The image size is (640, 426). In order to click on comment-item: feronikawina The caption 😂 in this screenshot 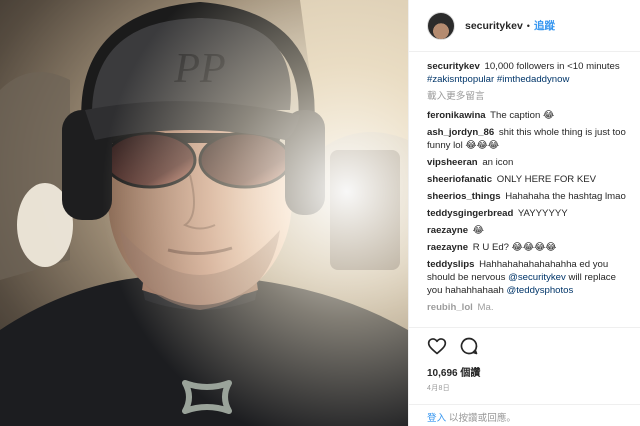, I will do `click(530, 115)`.